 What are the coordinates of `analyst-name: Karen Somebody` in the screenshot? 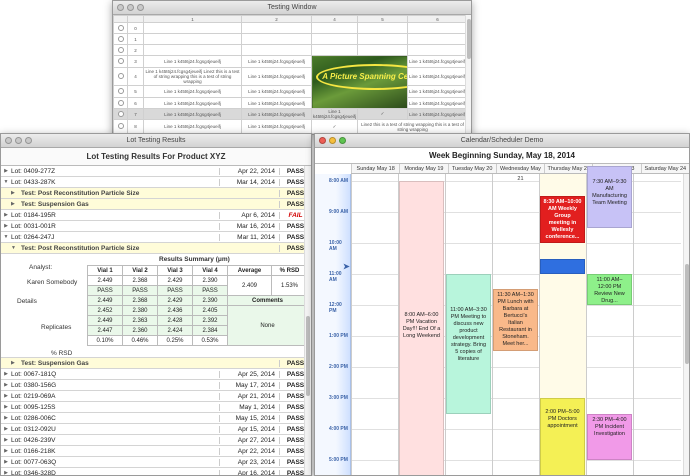 It's located at (52, 282).